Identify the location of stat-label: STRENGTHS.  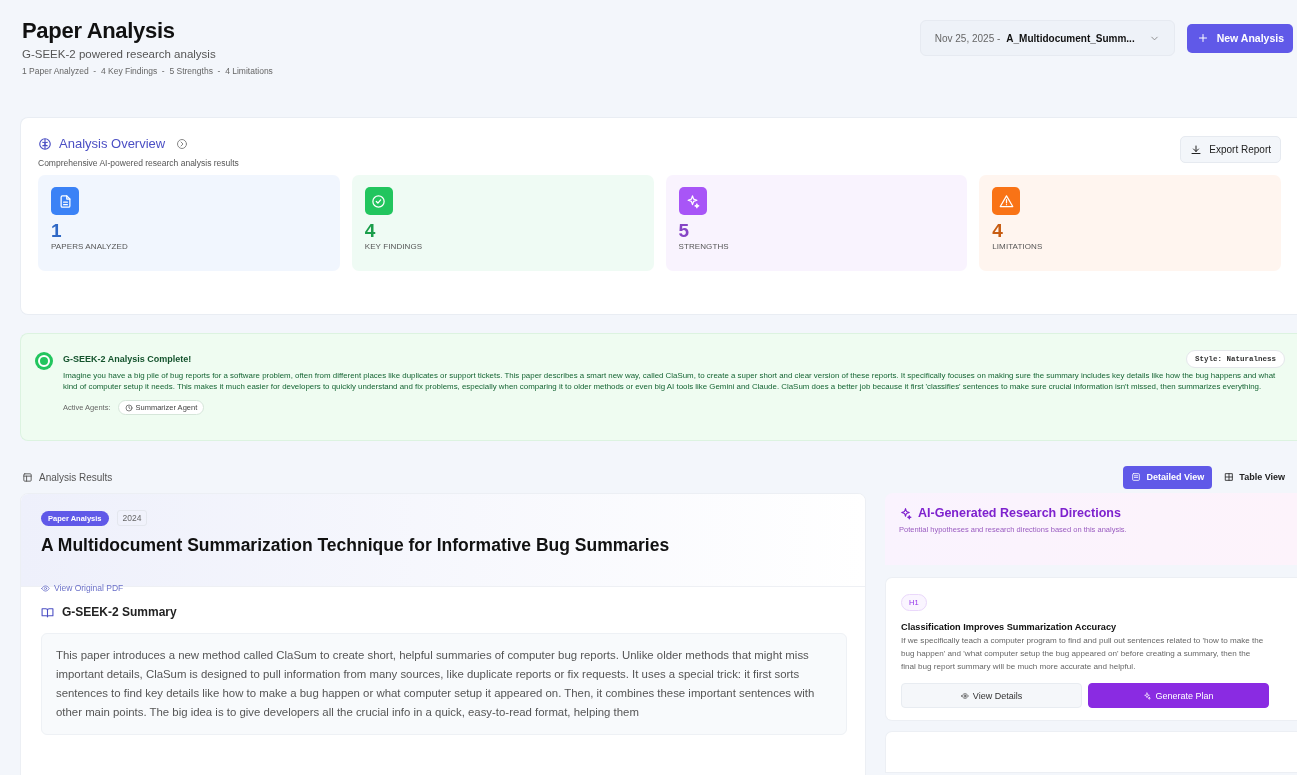
(704, 246).